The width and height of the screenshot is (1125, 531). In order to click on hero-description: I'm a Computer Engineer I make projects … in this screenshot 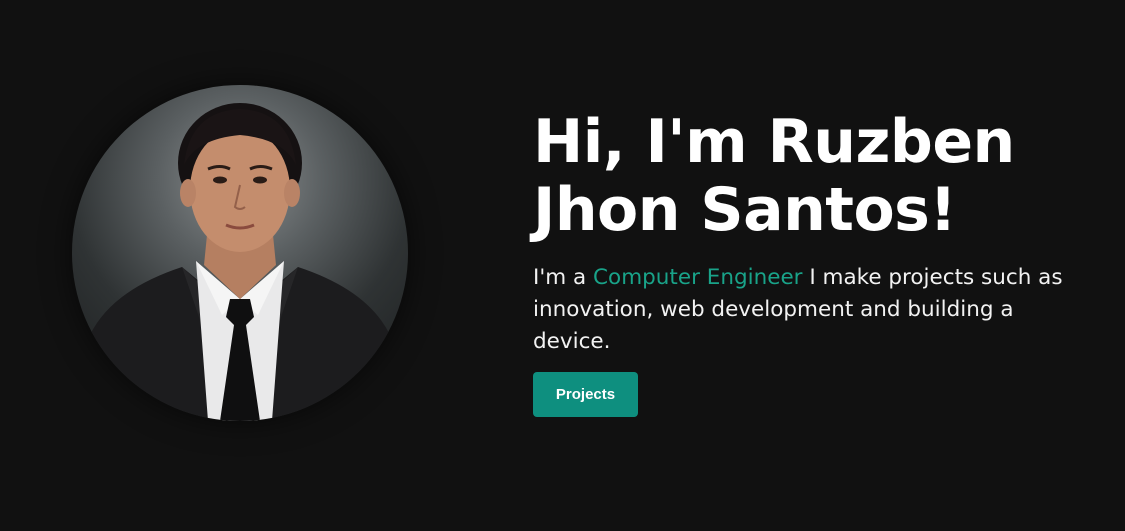, I will do `click(803, 310)`.